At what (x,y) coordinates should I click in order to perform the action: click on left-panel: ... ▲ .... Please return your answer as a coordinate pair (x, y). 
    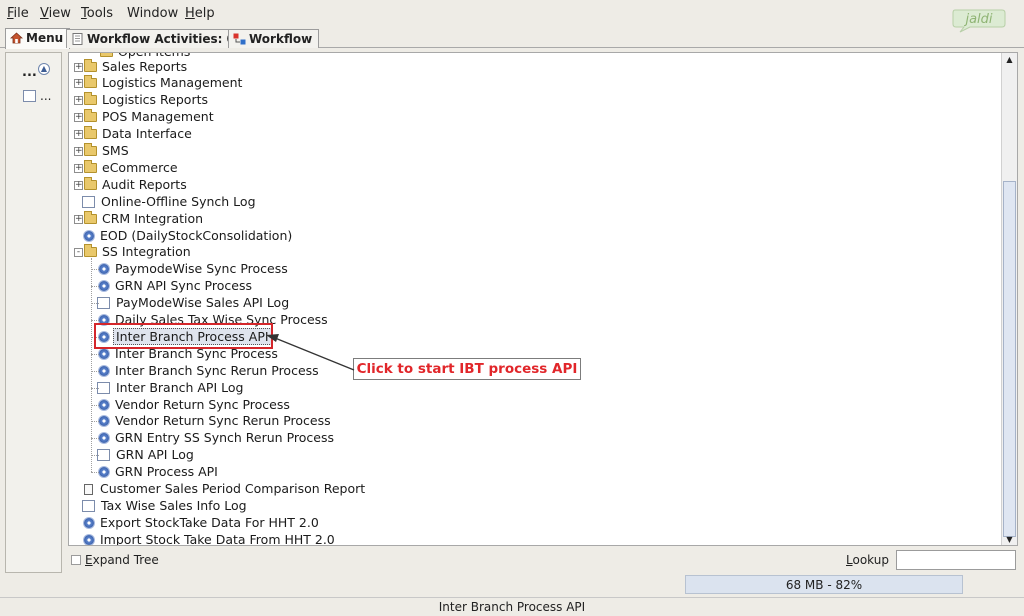
    Looking at the image, I should click on (33, 312).